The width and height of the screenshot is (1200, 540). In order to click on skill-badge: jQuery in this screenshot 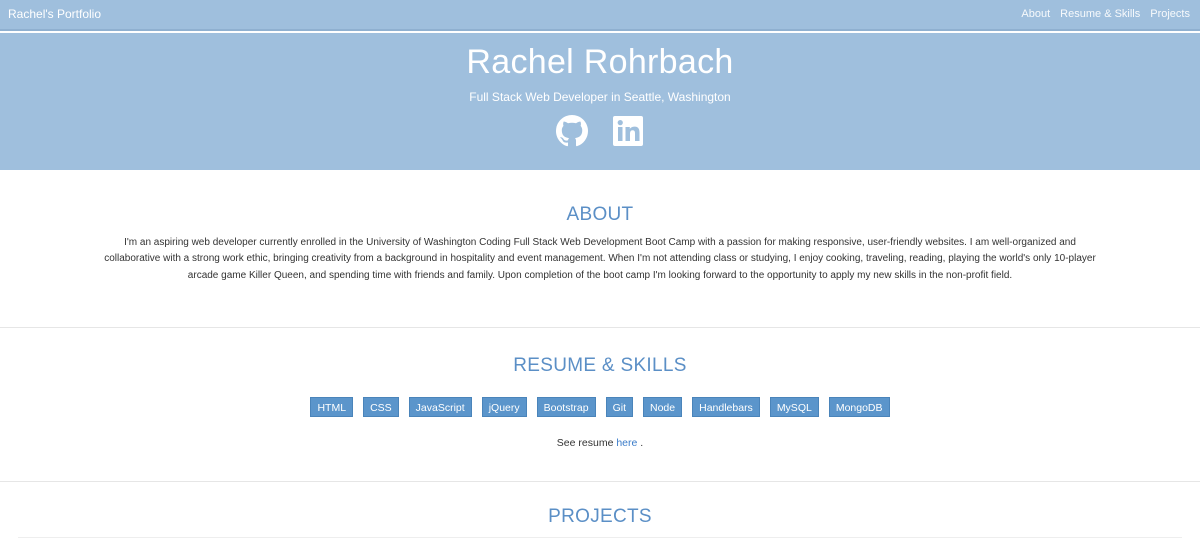, I will do `click(504, 407)`.